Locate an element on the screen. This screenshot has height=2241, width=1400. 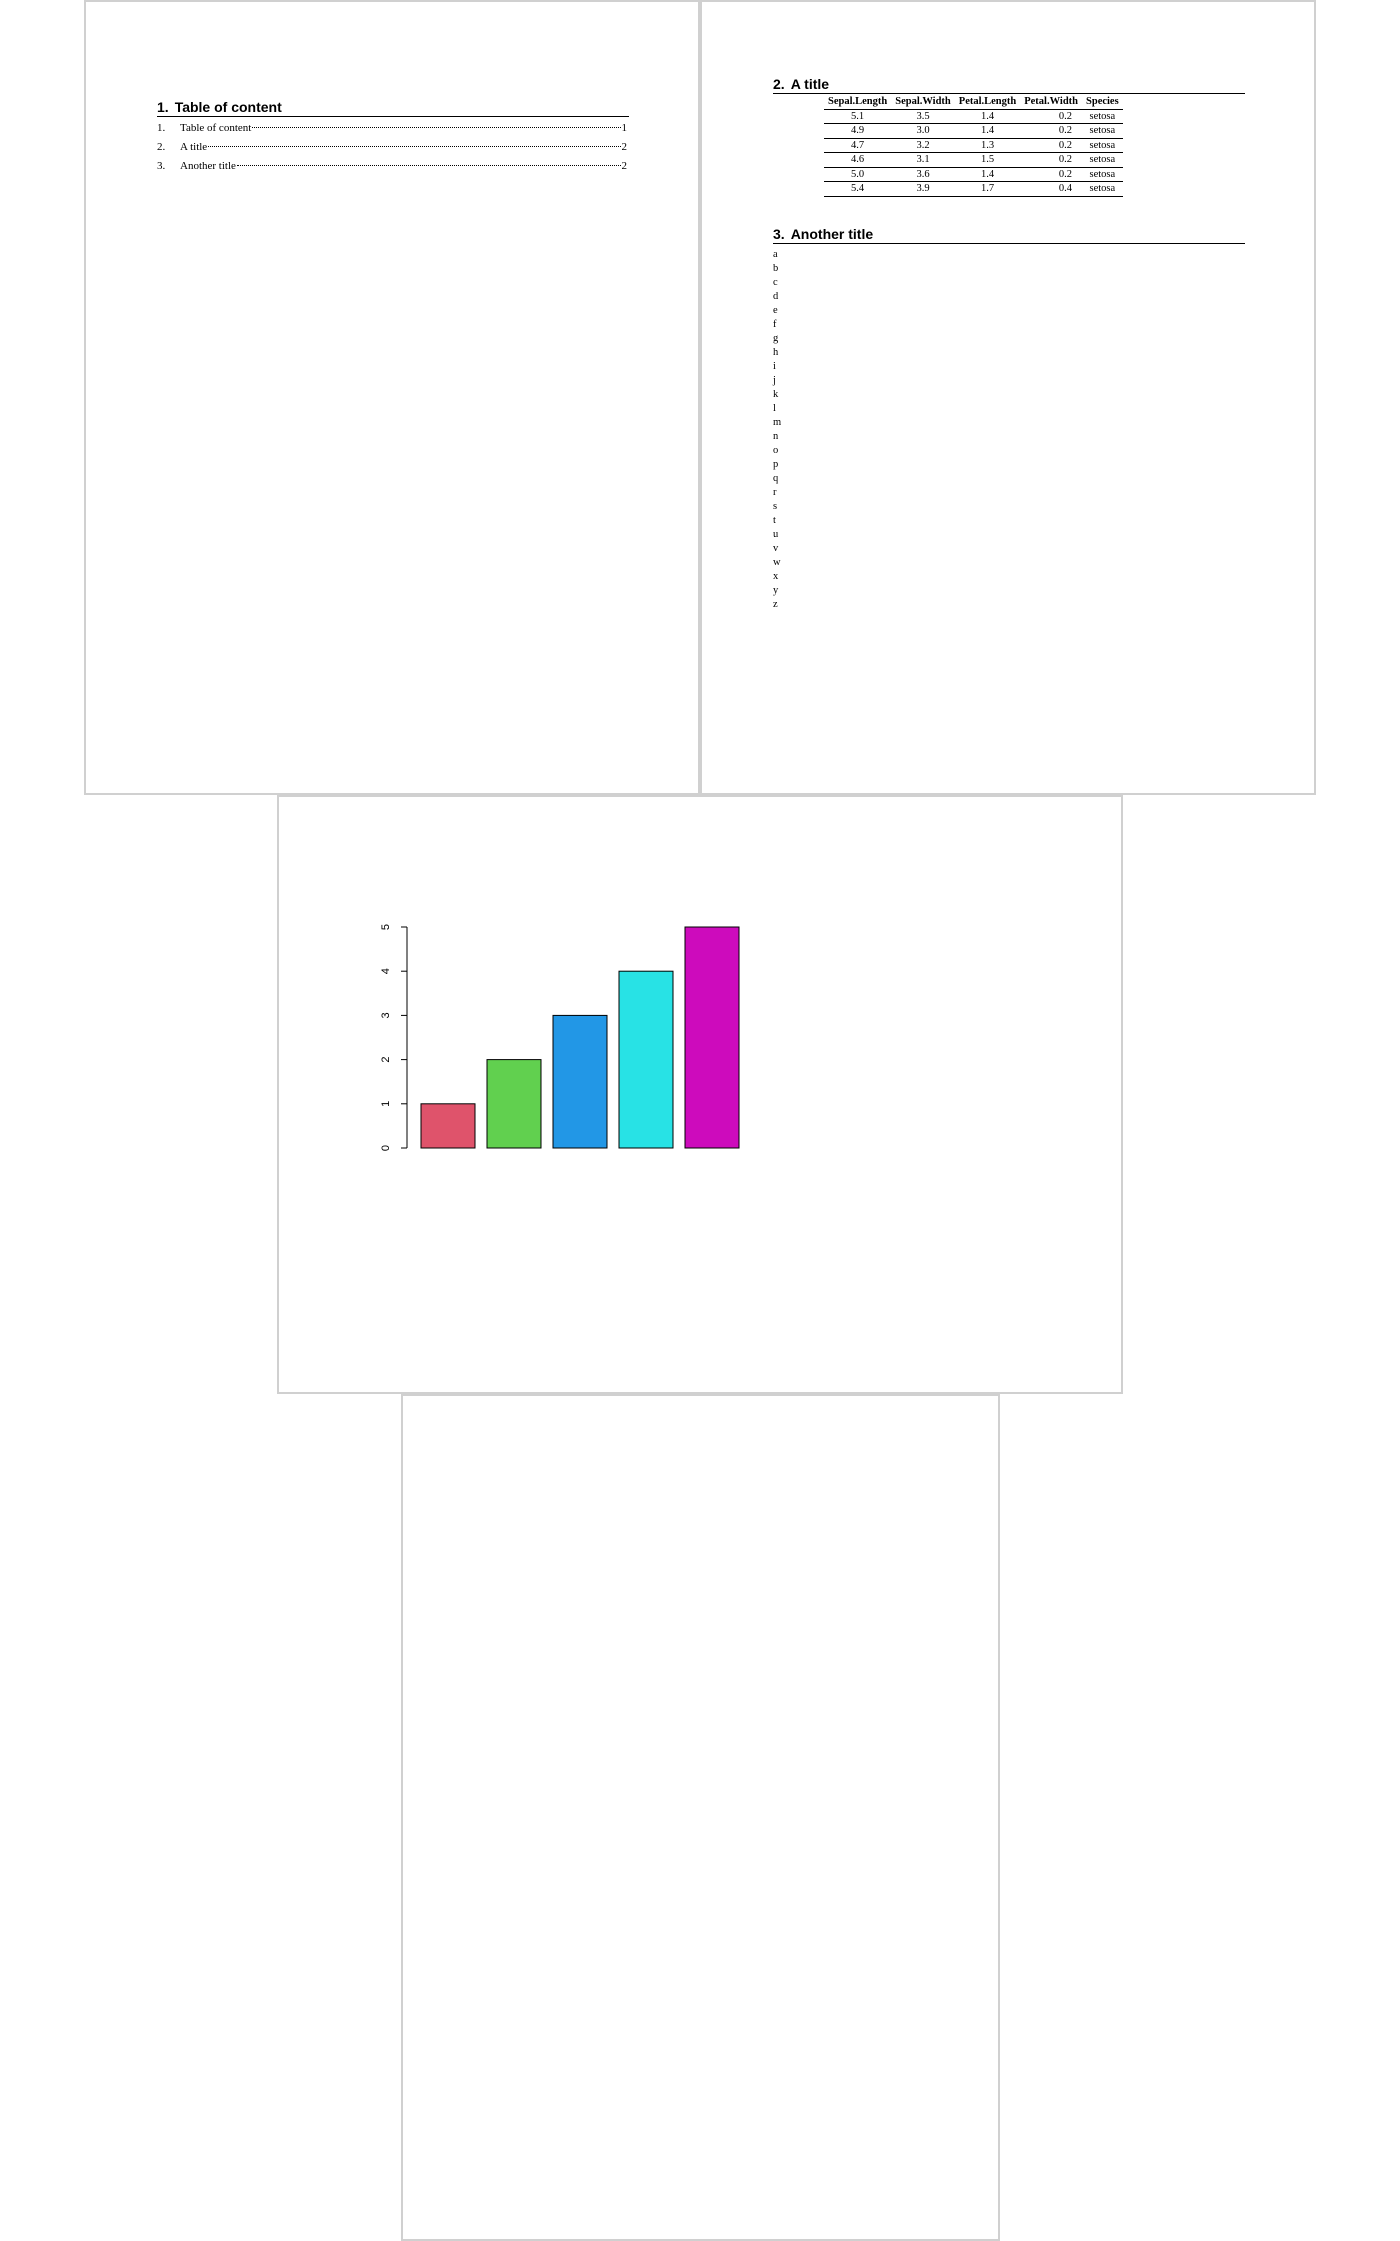
y-tick-label: 1 is located at coordinates (386, 1104).